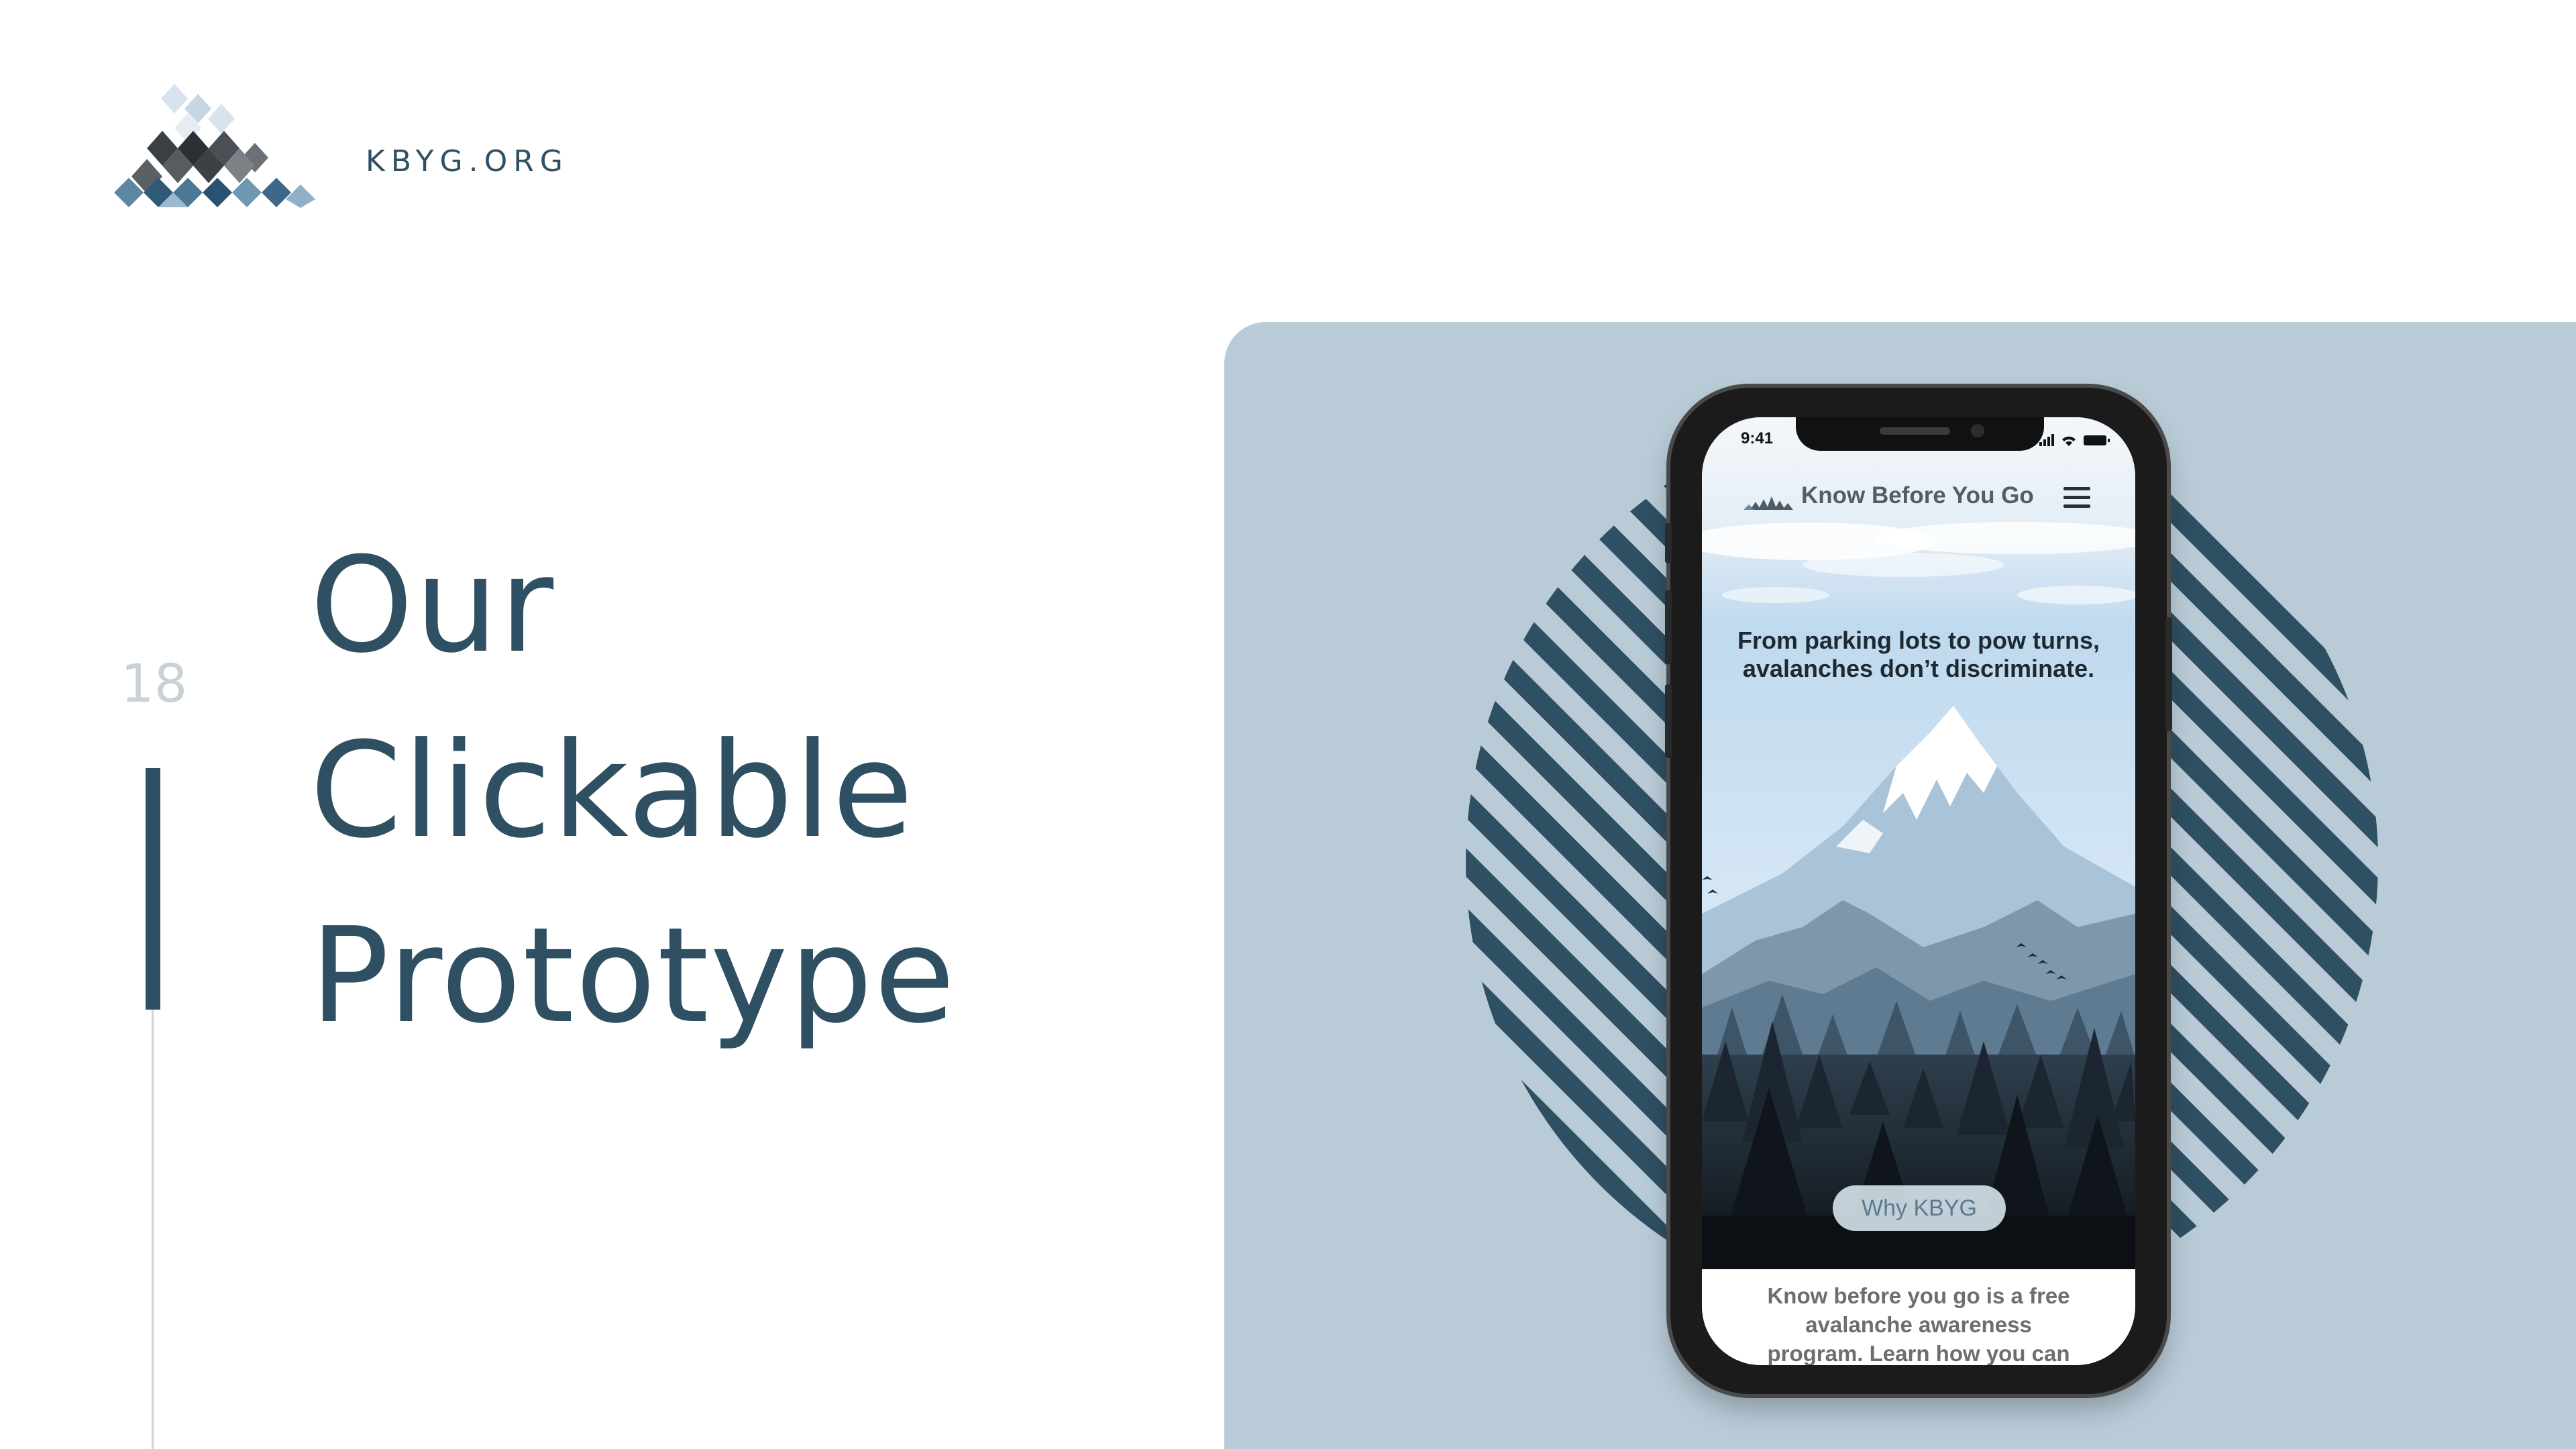 The height and width of the screenshot is (1449, 2576). What do you see at coordinates (467, 161) in the screenshot?
I see `site-label: KBYG.ORG` at bounding box center [467, 161].